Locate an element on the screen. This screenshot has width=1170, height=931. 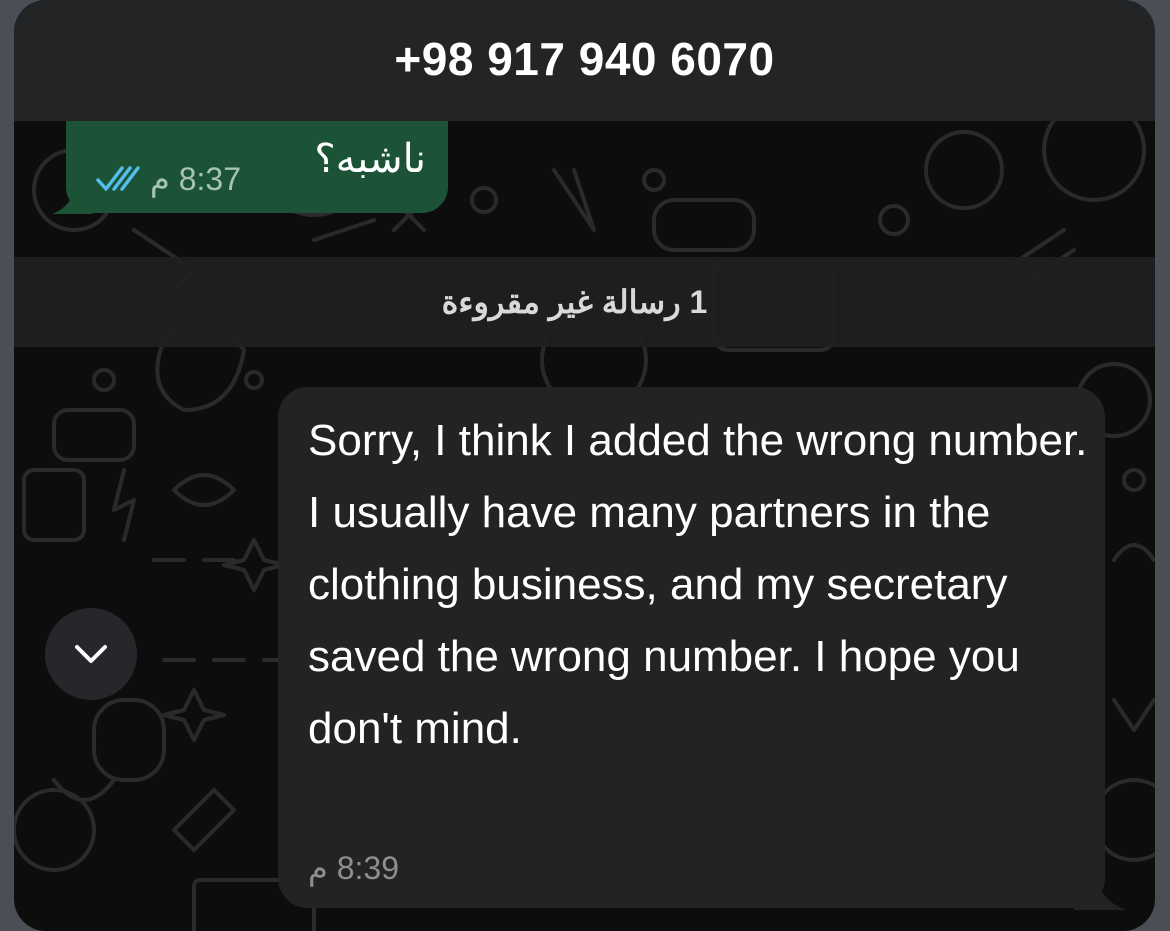
outgoing-message-text: ناشبه؟ is located at coordinates (370, 159).